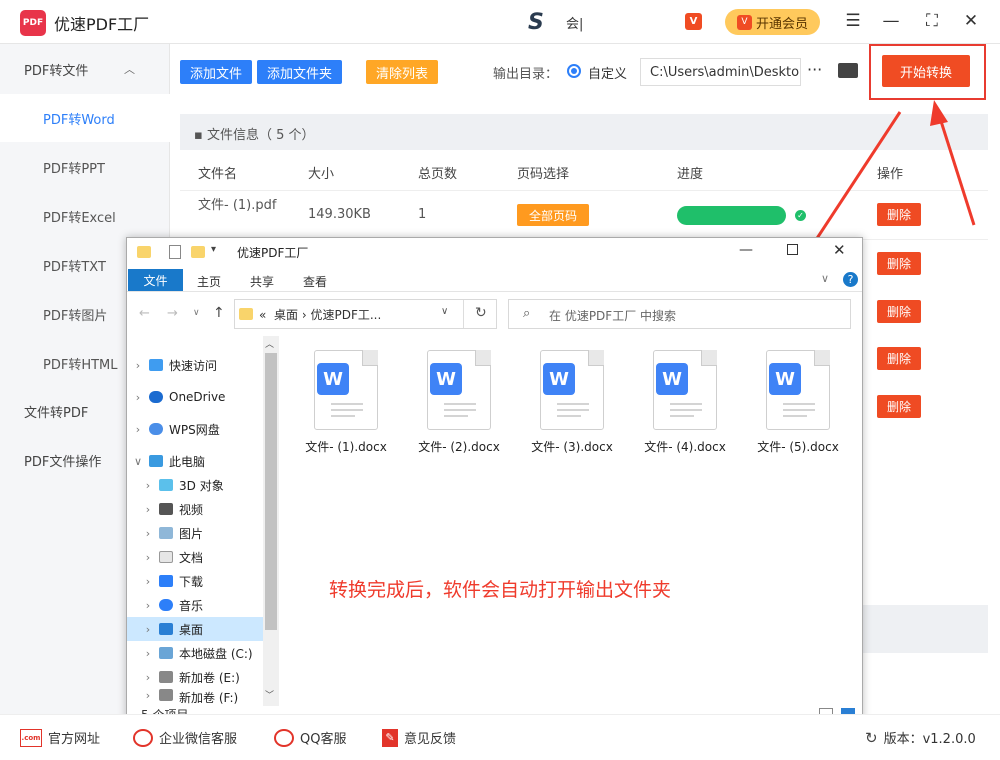 This screenshot has width=1000, height=760. I want to click on delete-button: 删除, so click(899, 406).